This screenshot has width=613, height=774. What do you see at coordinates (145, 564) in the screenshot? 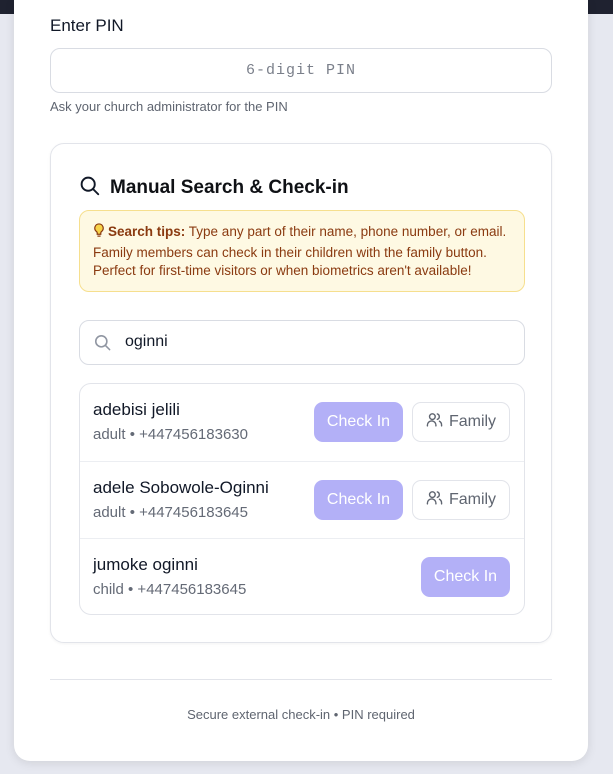
I see `result-name: jumoke oginni` at bounding box center [145, 564].